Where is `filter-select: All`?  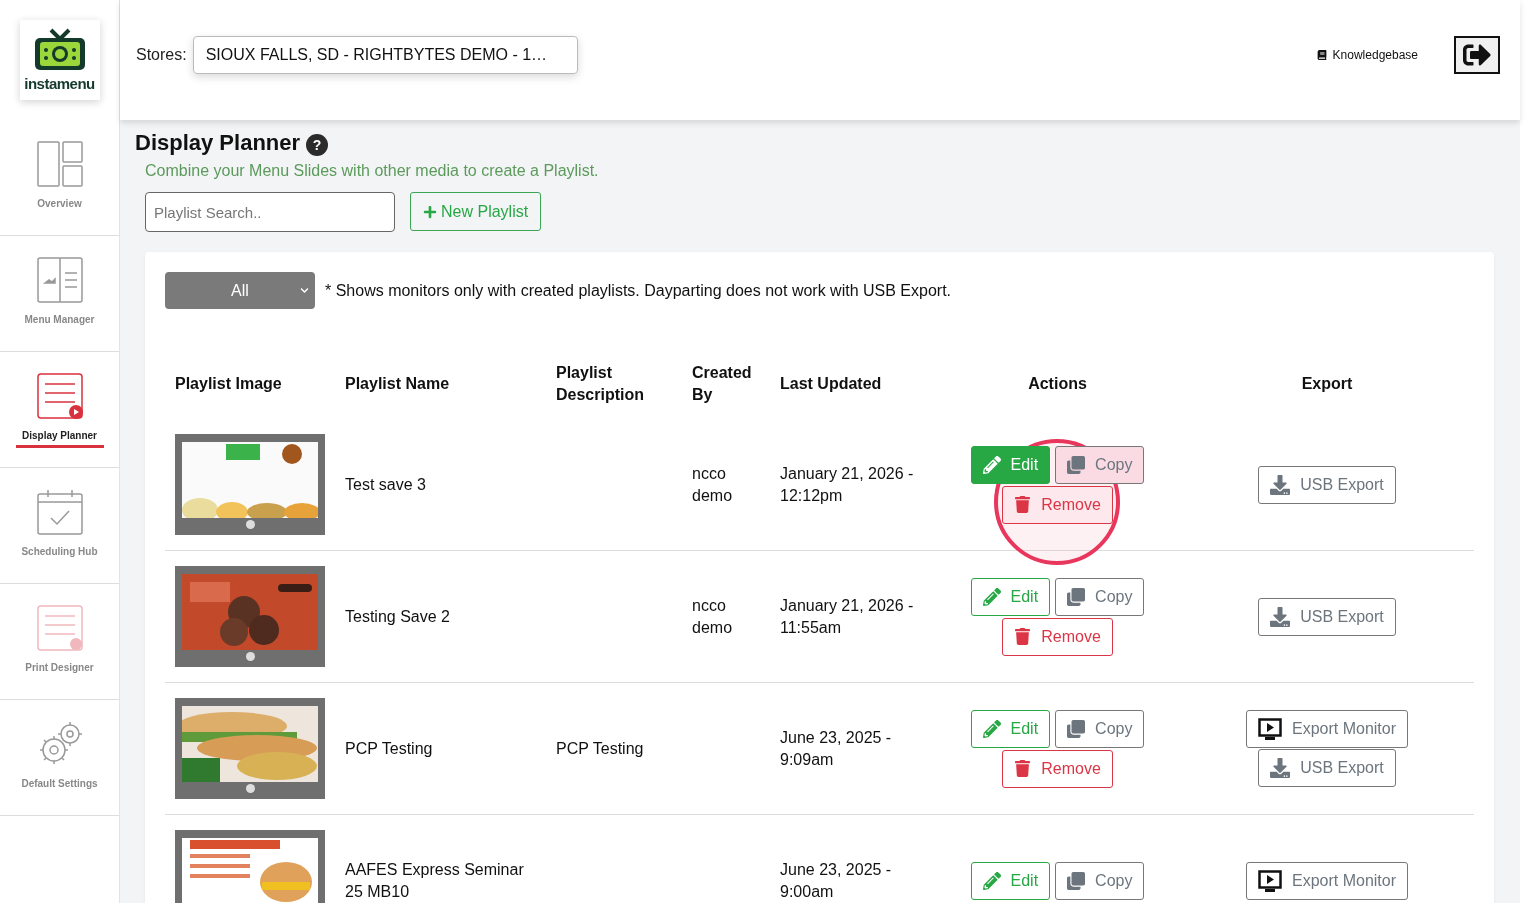 filter-select: All is located at coordinates (240, 290).